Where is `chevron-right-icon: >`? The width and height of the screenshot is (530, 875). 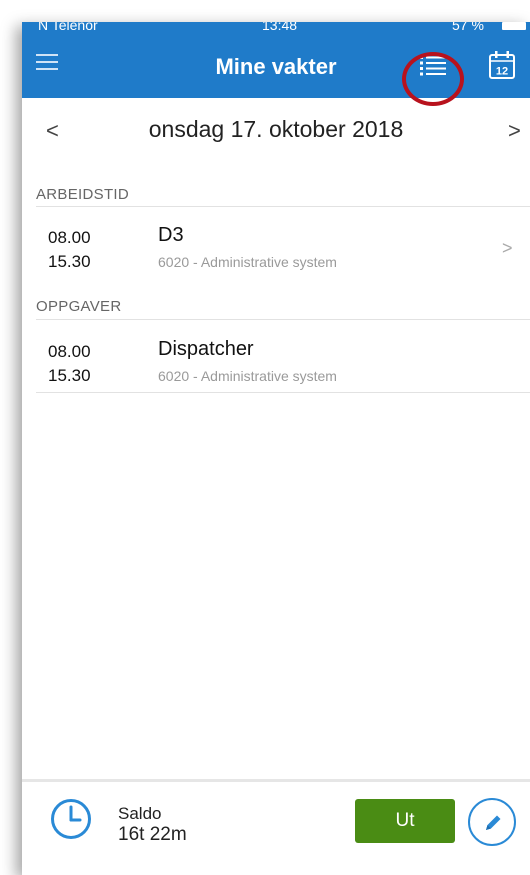
chevron-right-icon: > is located at coordinates (507, 248).